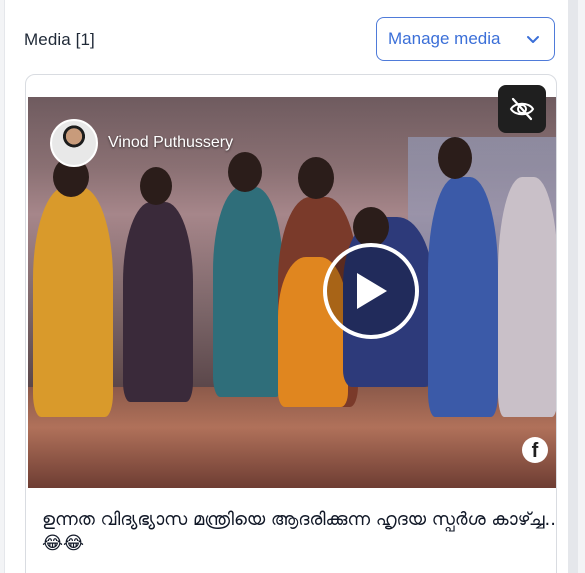  I want to click on manage-media-label: Manage media, so click(444, 38).